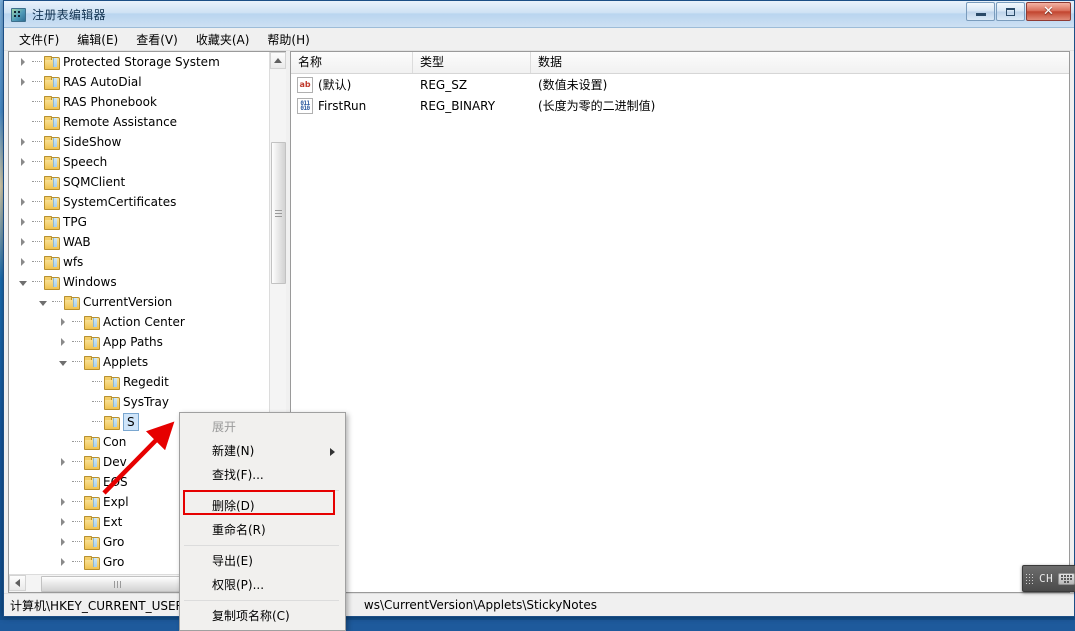 Image resolution: width=1075 pixels, height=631 pixels. I want to click on window-controls: ✕, so click(1018, 11).